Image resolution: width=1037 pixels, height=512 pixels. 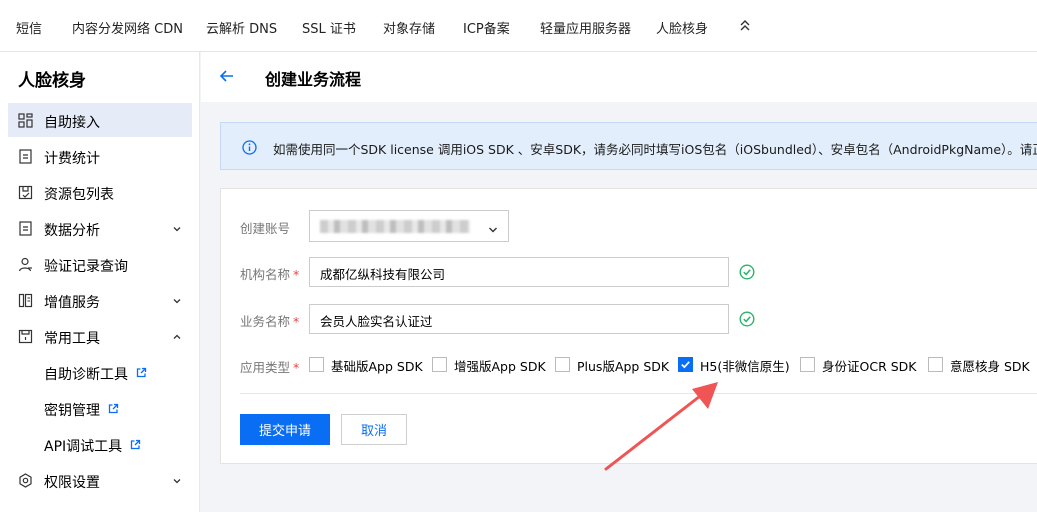 What do you see at coordinates (29, 27) in the screenshot?
I see `tab-sms: 短信` at bounding box center [29, 27].